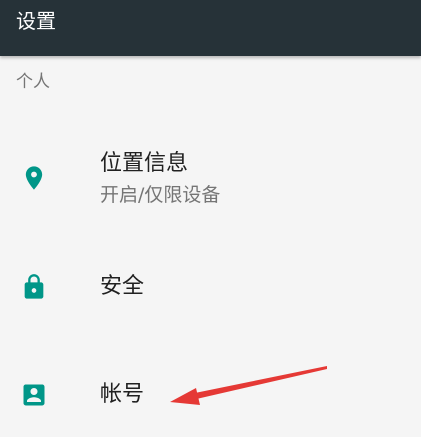  Describe the element at coordinates (34, 178) in the screenshot. I see `location-pin-icon` at that location.